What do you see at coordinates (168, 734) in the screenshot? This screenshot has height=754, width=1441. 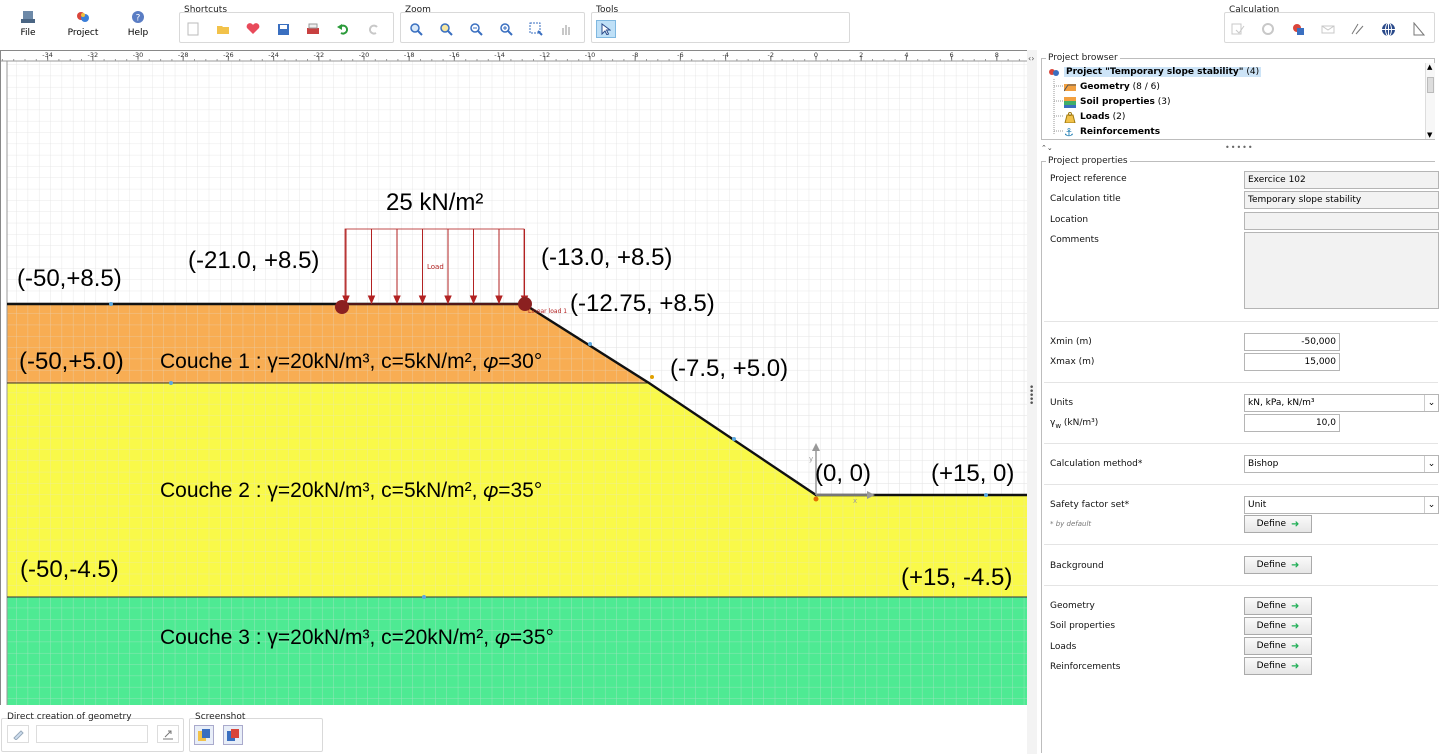 I see `command-run-icon` at bounding box center [168, 734].